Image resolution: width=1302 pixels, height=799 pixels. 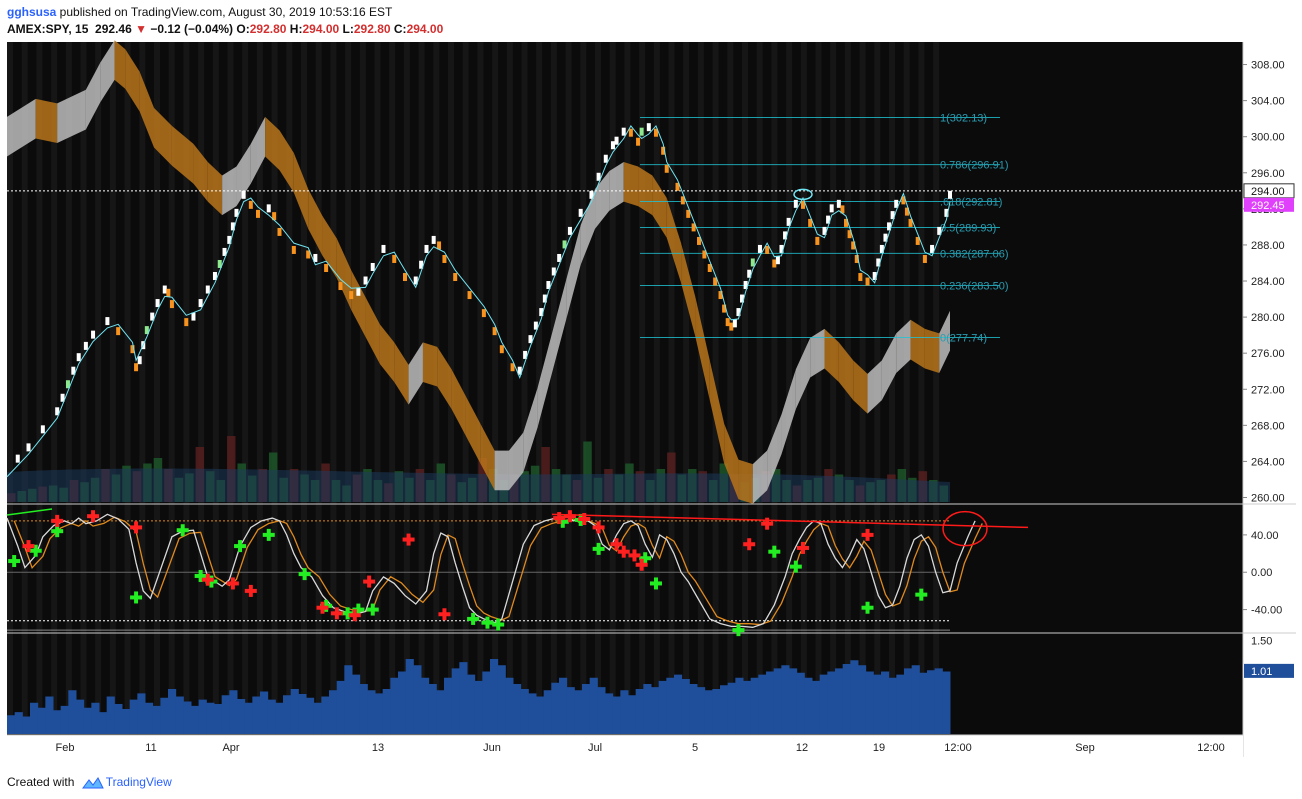 I want to click on price-tick-label: 280.00, so click(x=1268, y=318).